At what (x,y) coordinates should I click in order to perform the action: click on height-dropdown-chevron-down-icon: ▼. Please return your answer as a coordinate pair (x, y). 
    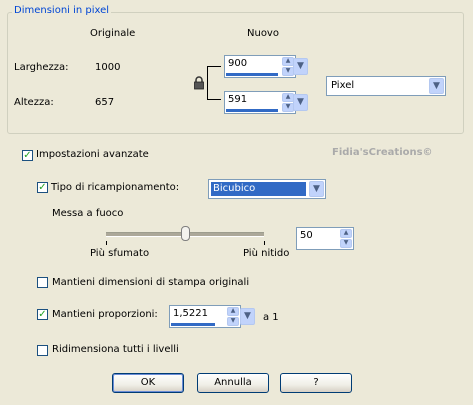
    Looking at the image, I should click on (300, 102).